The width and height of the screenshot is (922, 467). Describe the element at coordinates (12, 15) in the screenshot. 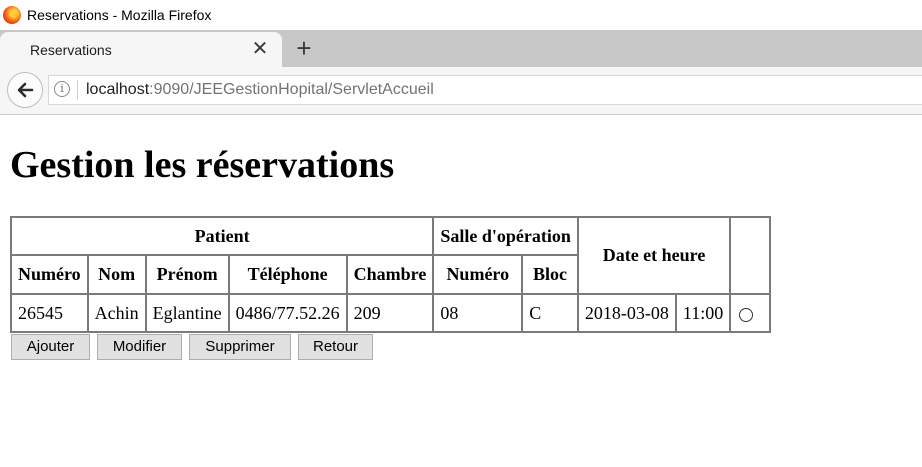

I see `firefox-logo-icon` at that location.